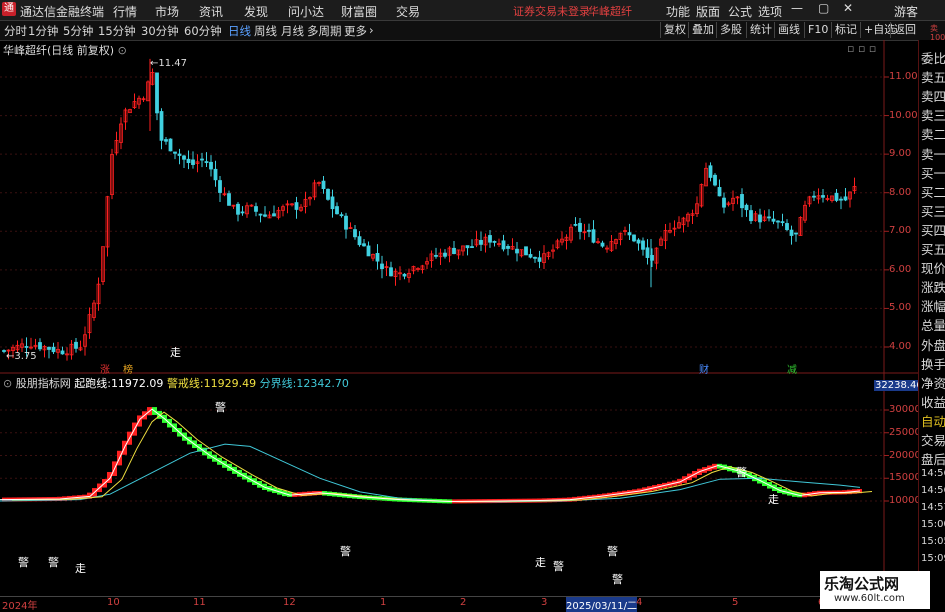 The width and height of the screenshot is (945, 612). What do you see at coordinates (602, 604) in the screenshot?
I see `date-cursor-label: 2025/03/11/二` at bounding box center [602, 604].